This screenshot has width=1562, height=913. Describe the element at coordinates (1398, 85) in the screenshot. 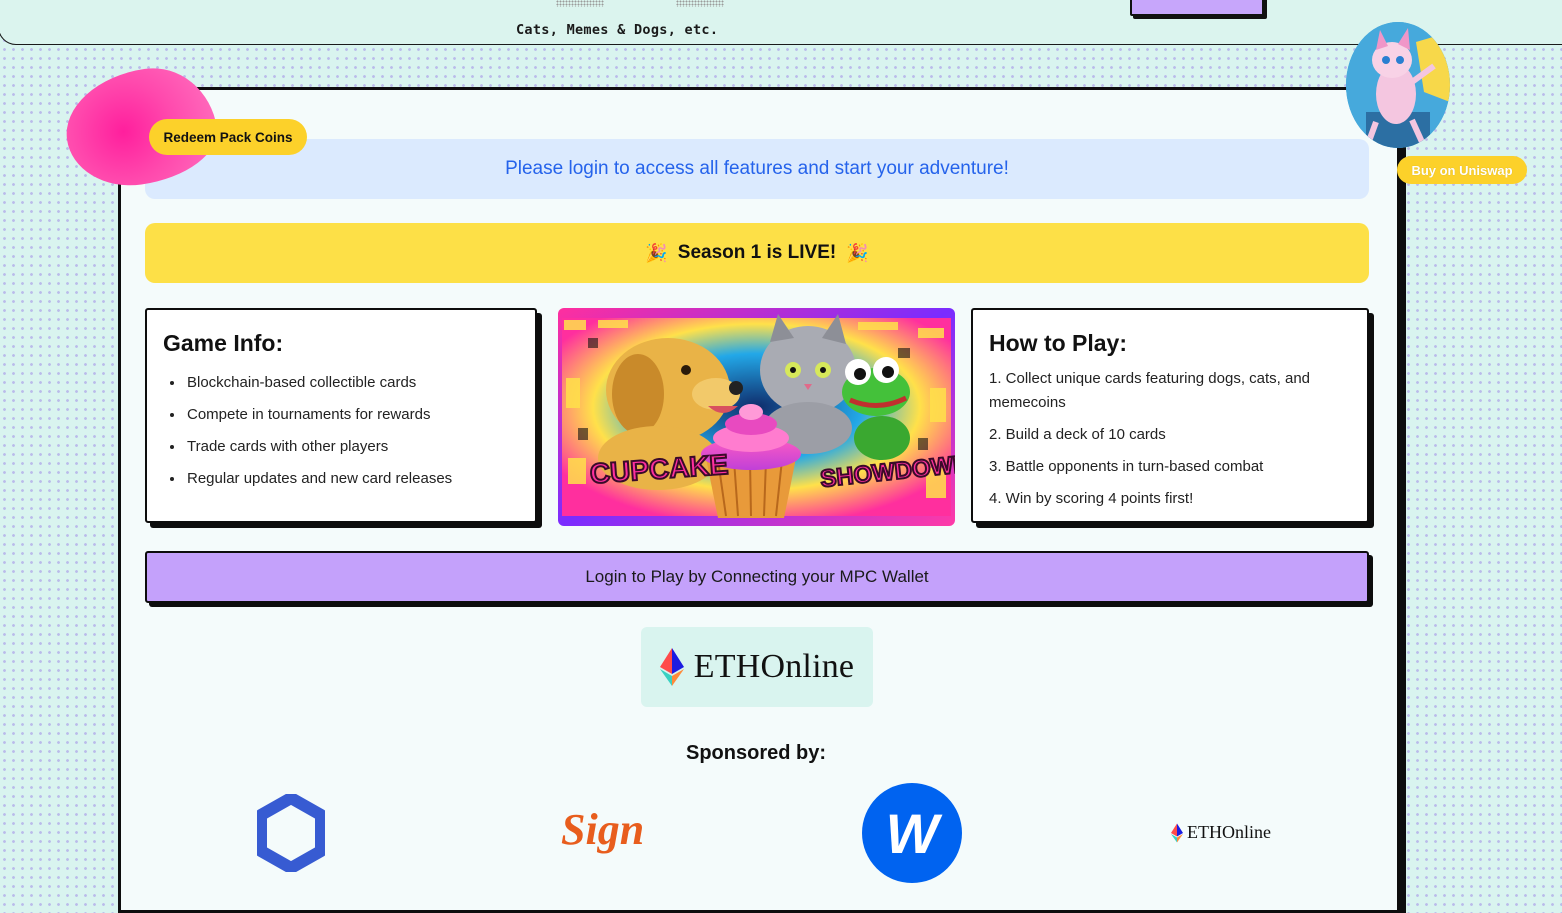

I see `cat-avatar` at that location.